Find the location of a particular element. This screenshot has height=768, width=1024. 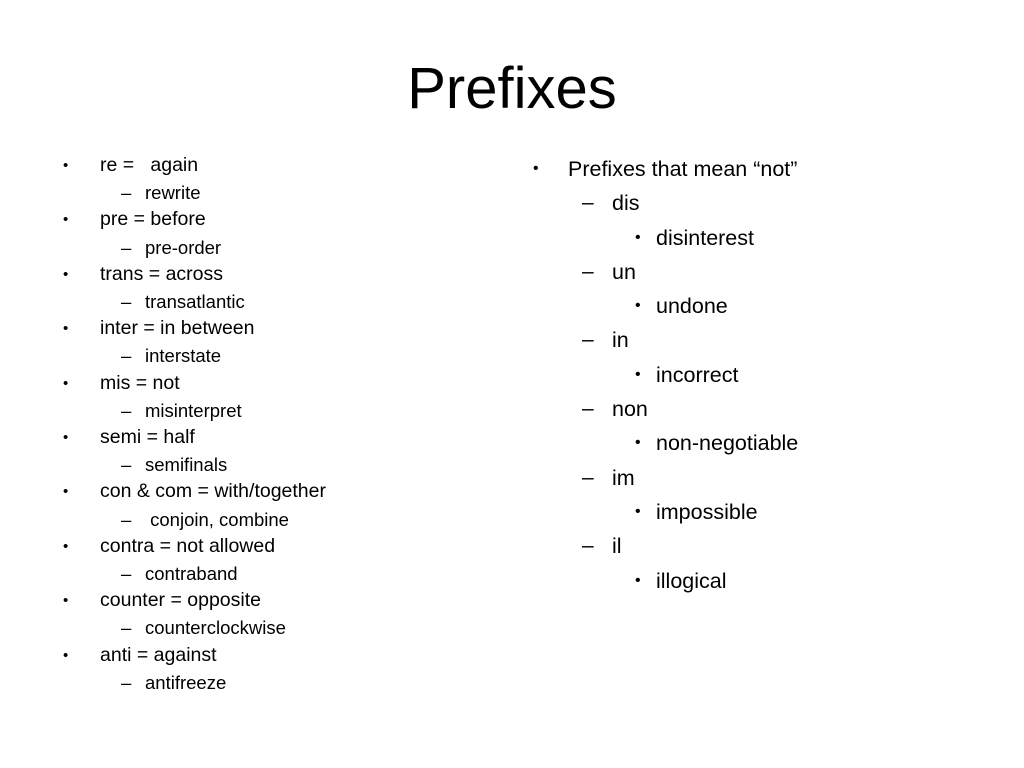

prefix-definition: re = again is located at coordinates (149, 165).